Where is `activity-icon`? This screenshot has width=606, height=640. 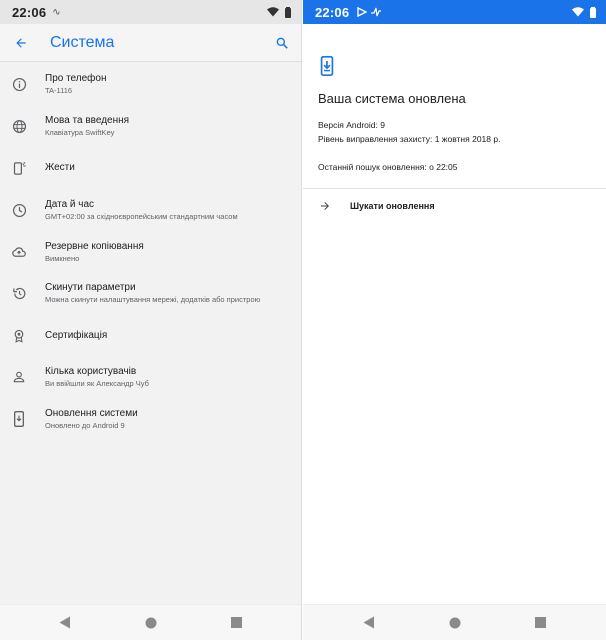
activity-icon is located at coordinates (376, 12).